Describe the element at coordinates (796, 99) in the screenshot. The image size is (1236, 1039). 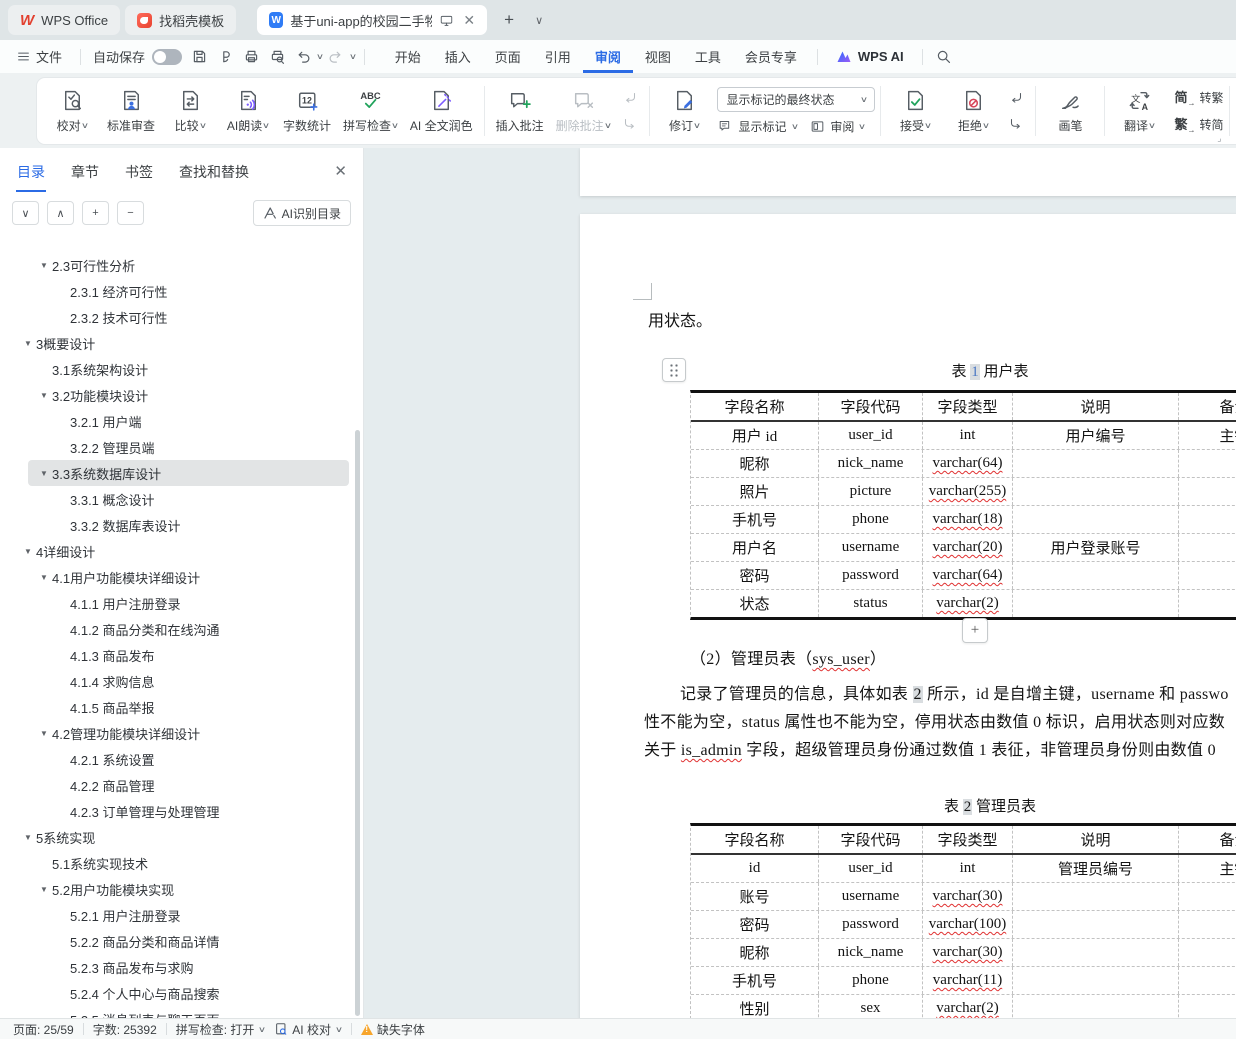
I see `markup-state-select: 显示标记的最终状态 ∨` at that location.